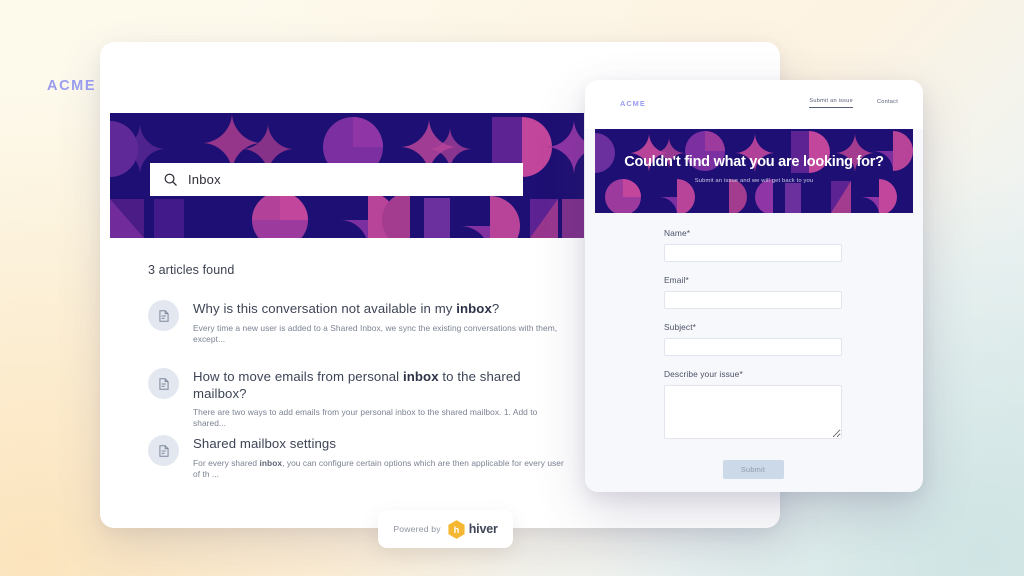 The image size is (1024, 576). I want to click on hiver-logo: h hiver, so click(473, 529).